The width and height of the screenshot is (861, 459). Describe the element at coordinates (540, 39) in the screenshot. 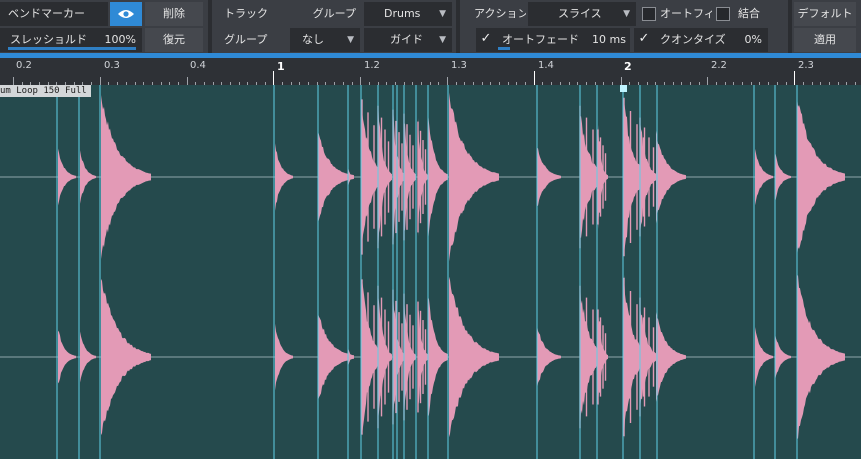

I see `autofade-label: オートフェード` at that location.